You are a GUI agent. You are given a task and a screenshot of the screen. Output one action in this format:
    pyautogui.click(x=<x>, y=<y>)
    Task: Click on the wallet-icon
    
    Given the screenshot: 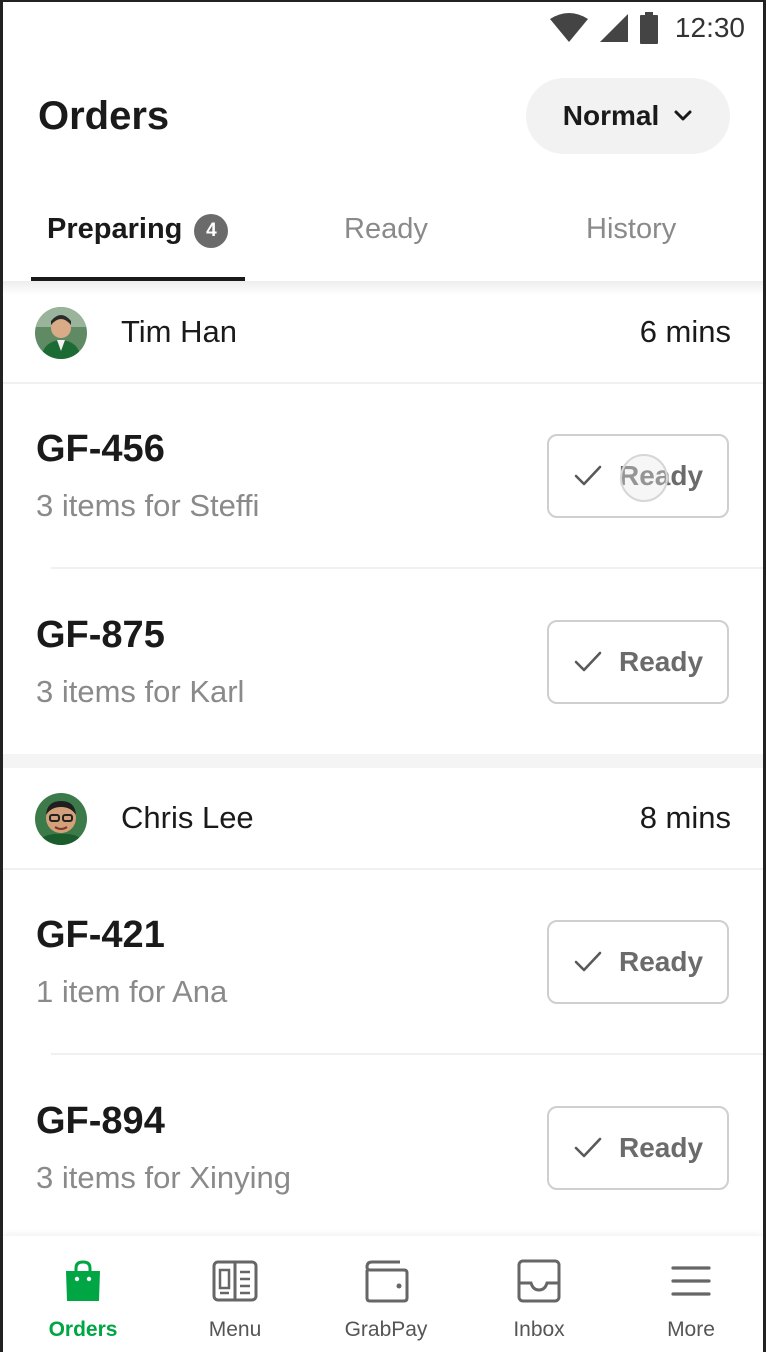 What is the action you would take?
    pyautogui.click(x=387, y=1281)
    